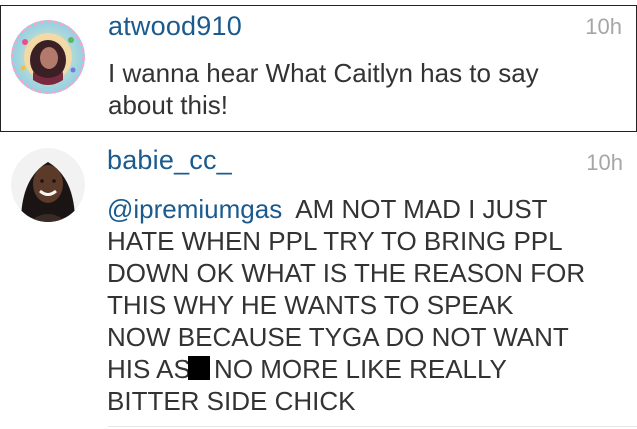  Describe the element at coordinates (149, 369) in the screenshot. I see `comment-text-fragment: HIS AS` at that location.